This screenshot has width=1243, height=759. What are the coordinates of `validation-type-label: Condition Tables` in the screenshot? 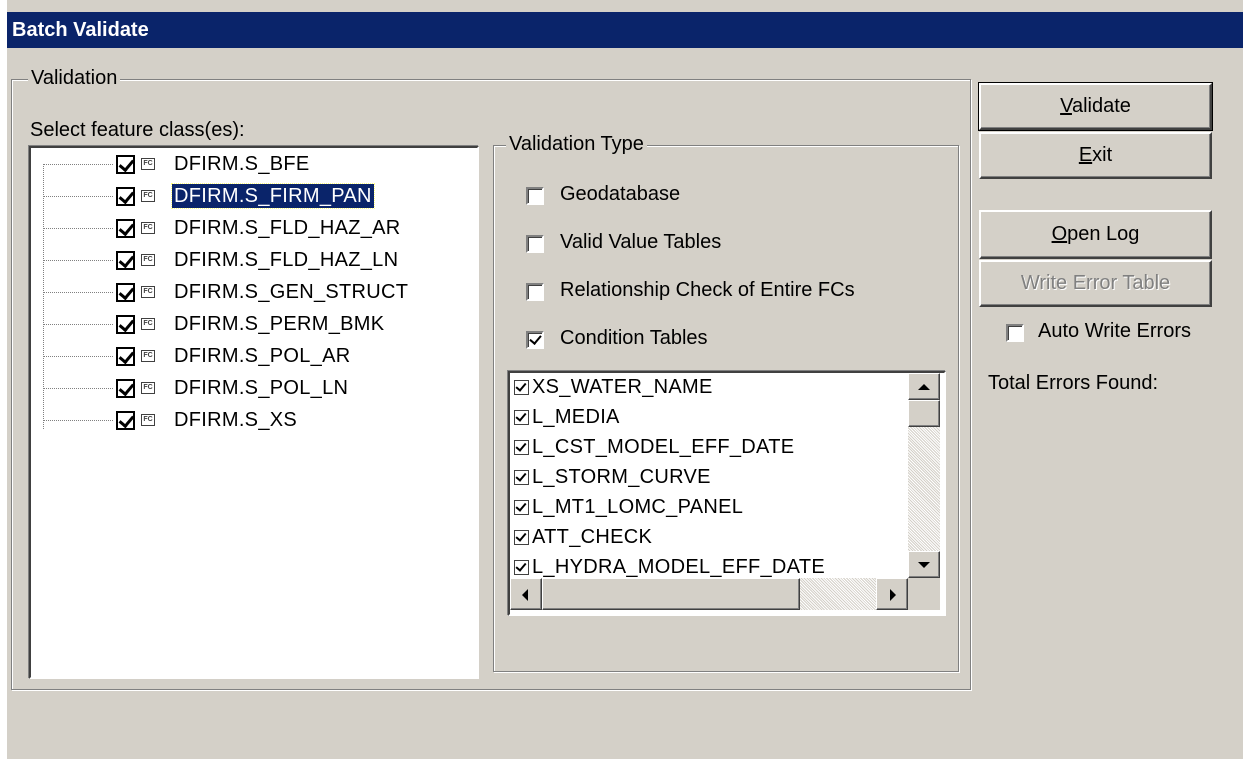 It's located at (634, 338).